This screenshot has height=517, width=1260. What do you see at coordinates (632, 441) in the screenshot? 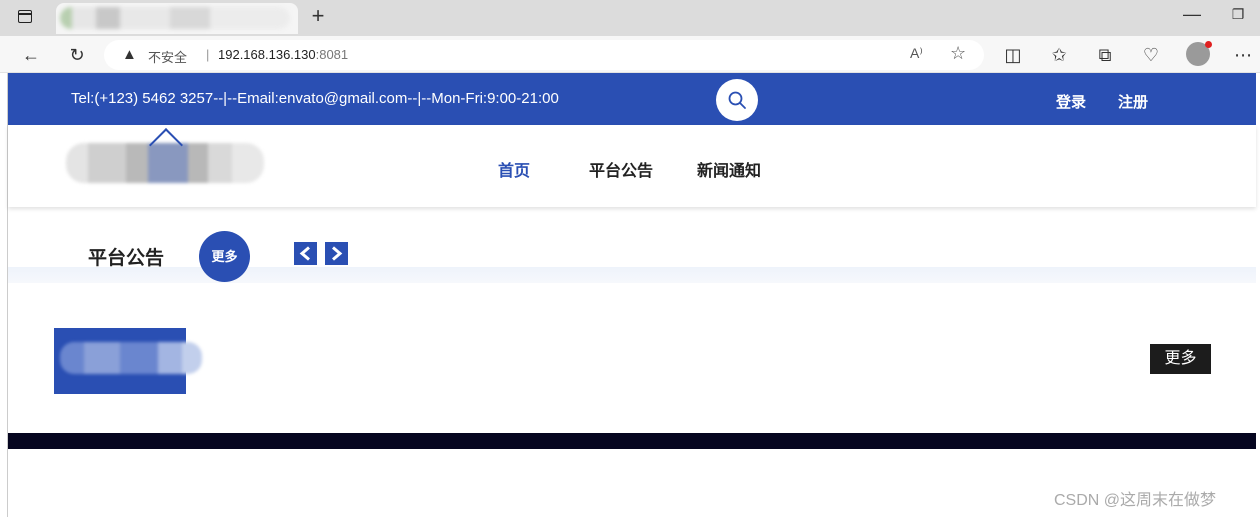
I see `footer-bar` at bounding box center [632, 441].